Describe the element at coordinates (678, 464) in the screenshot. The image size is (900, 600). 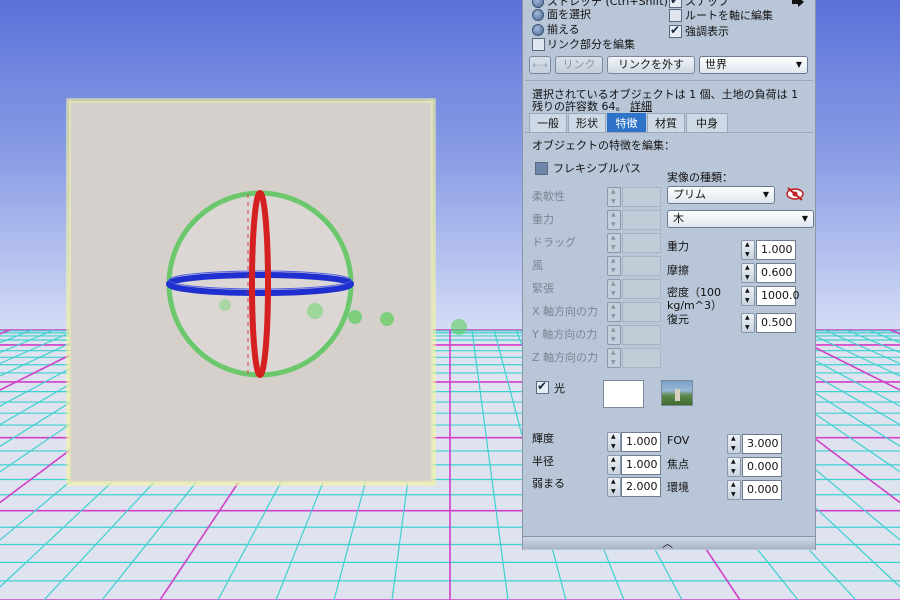
I see `focus-label: 焦点` at that location.